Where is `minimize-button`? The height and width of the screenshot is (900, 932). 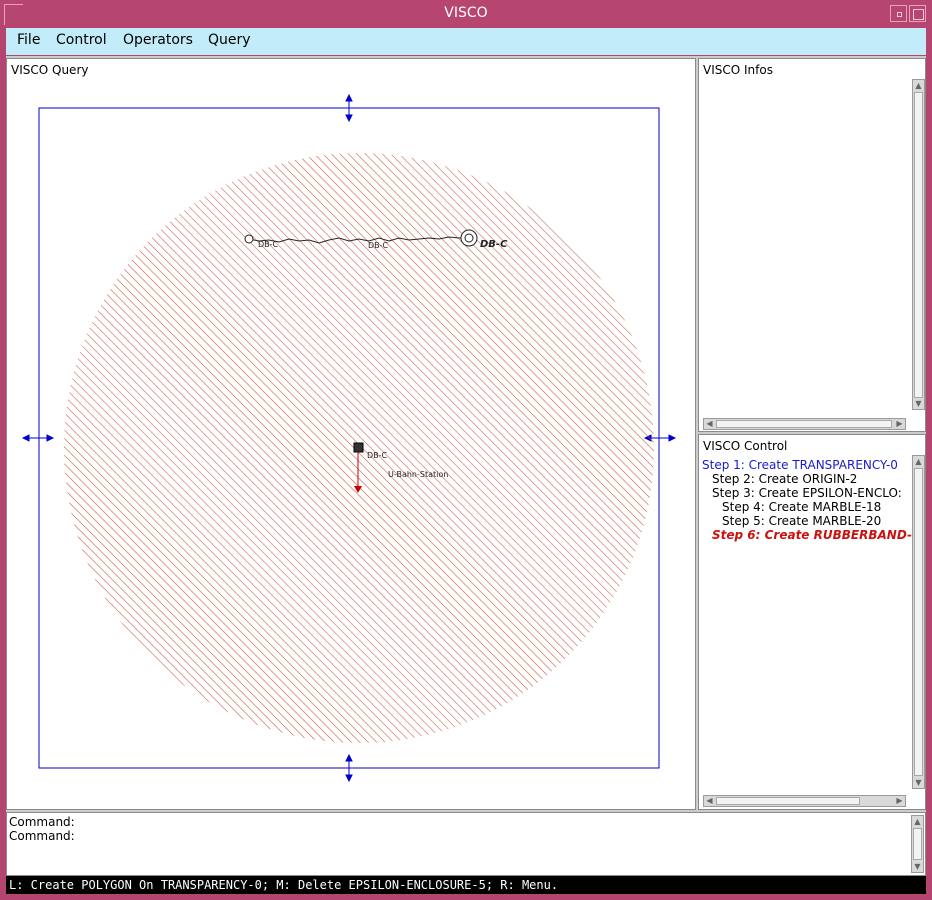 minimize-button is located at coordinates (898, 13).